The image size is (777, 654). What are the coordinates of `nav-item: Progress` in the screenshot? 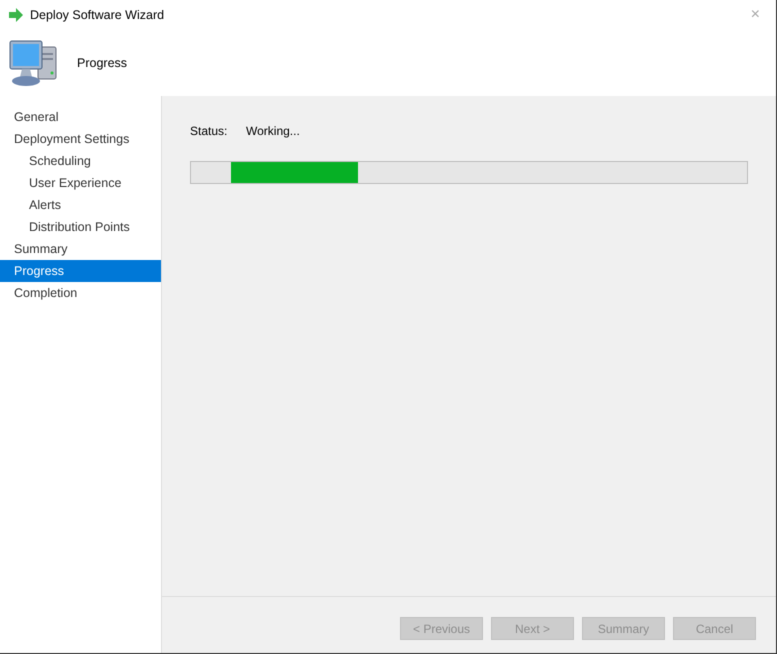 It's located at (80, 271).